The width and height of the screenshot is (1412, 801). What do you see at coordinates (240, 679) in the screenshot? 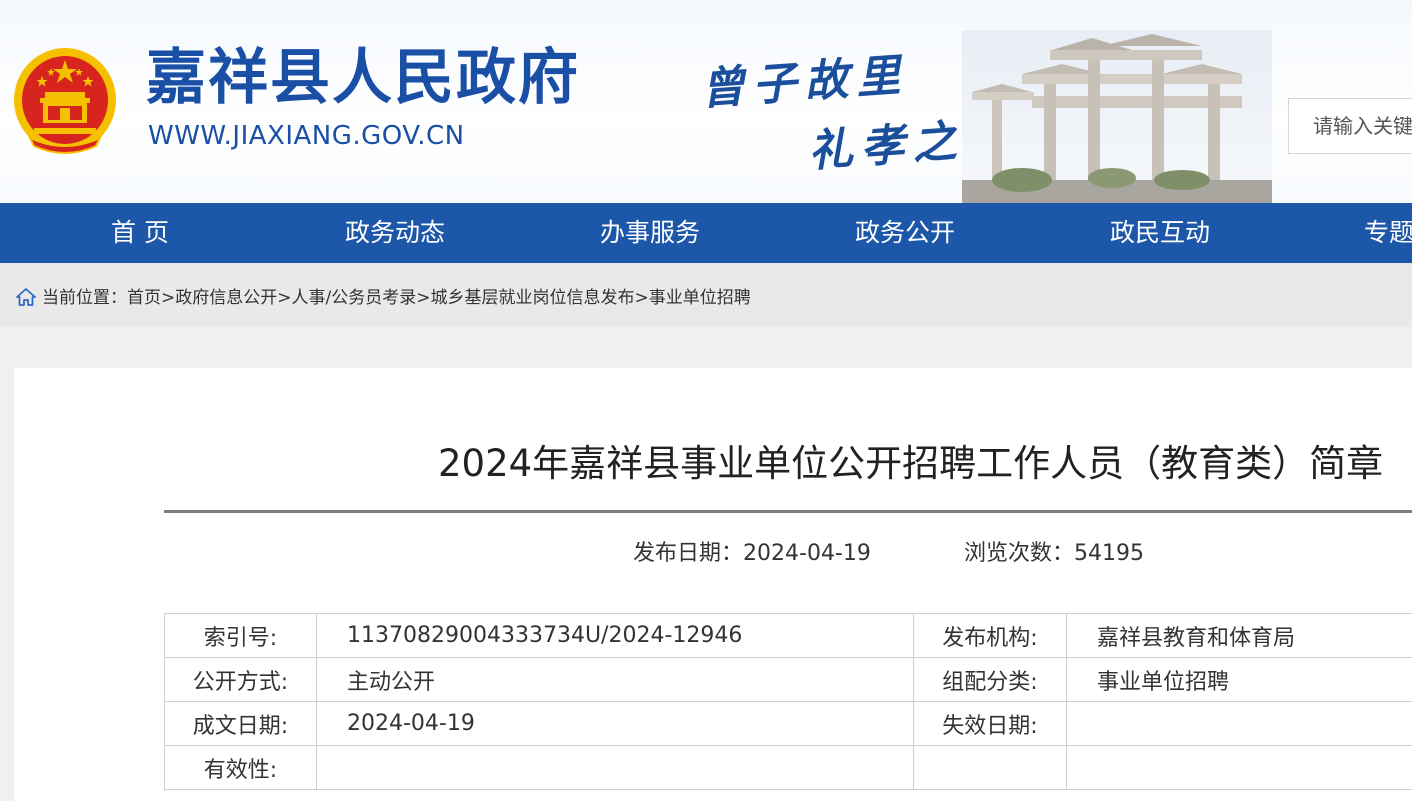
I see `disclosure-method-label: 公开方式:` at bounding box center [240, 679].